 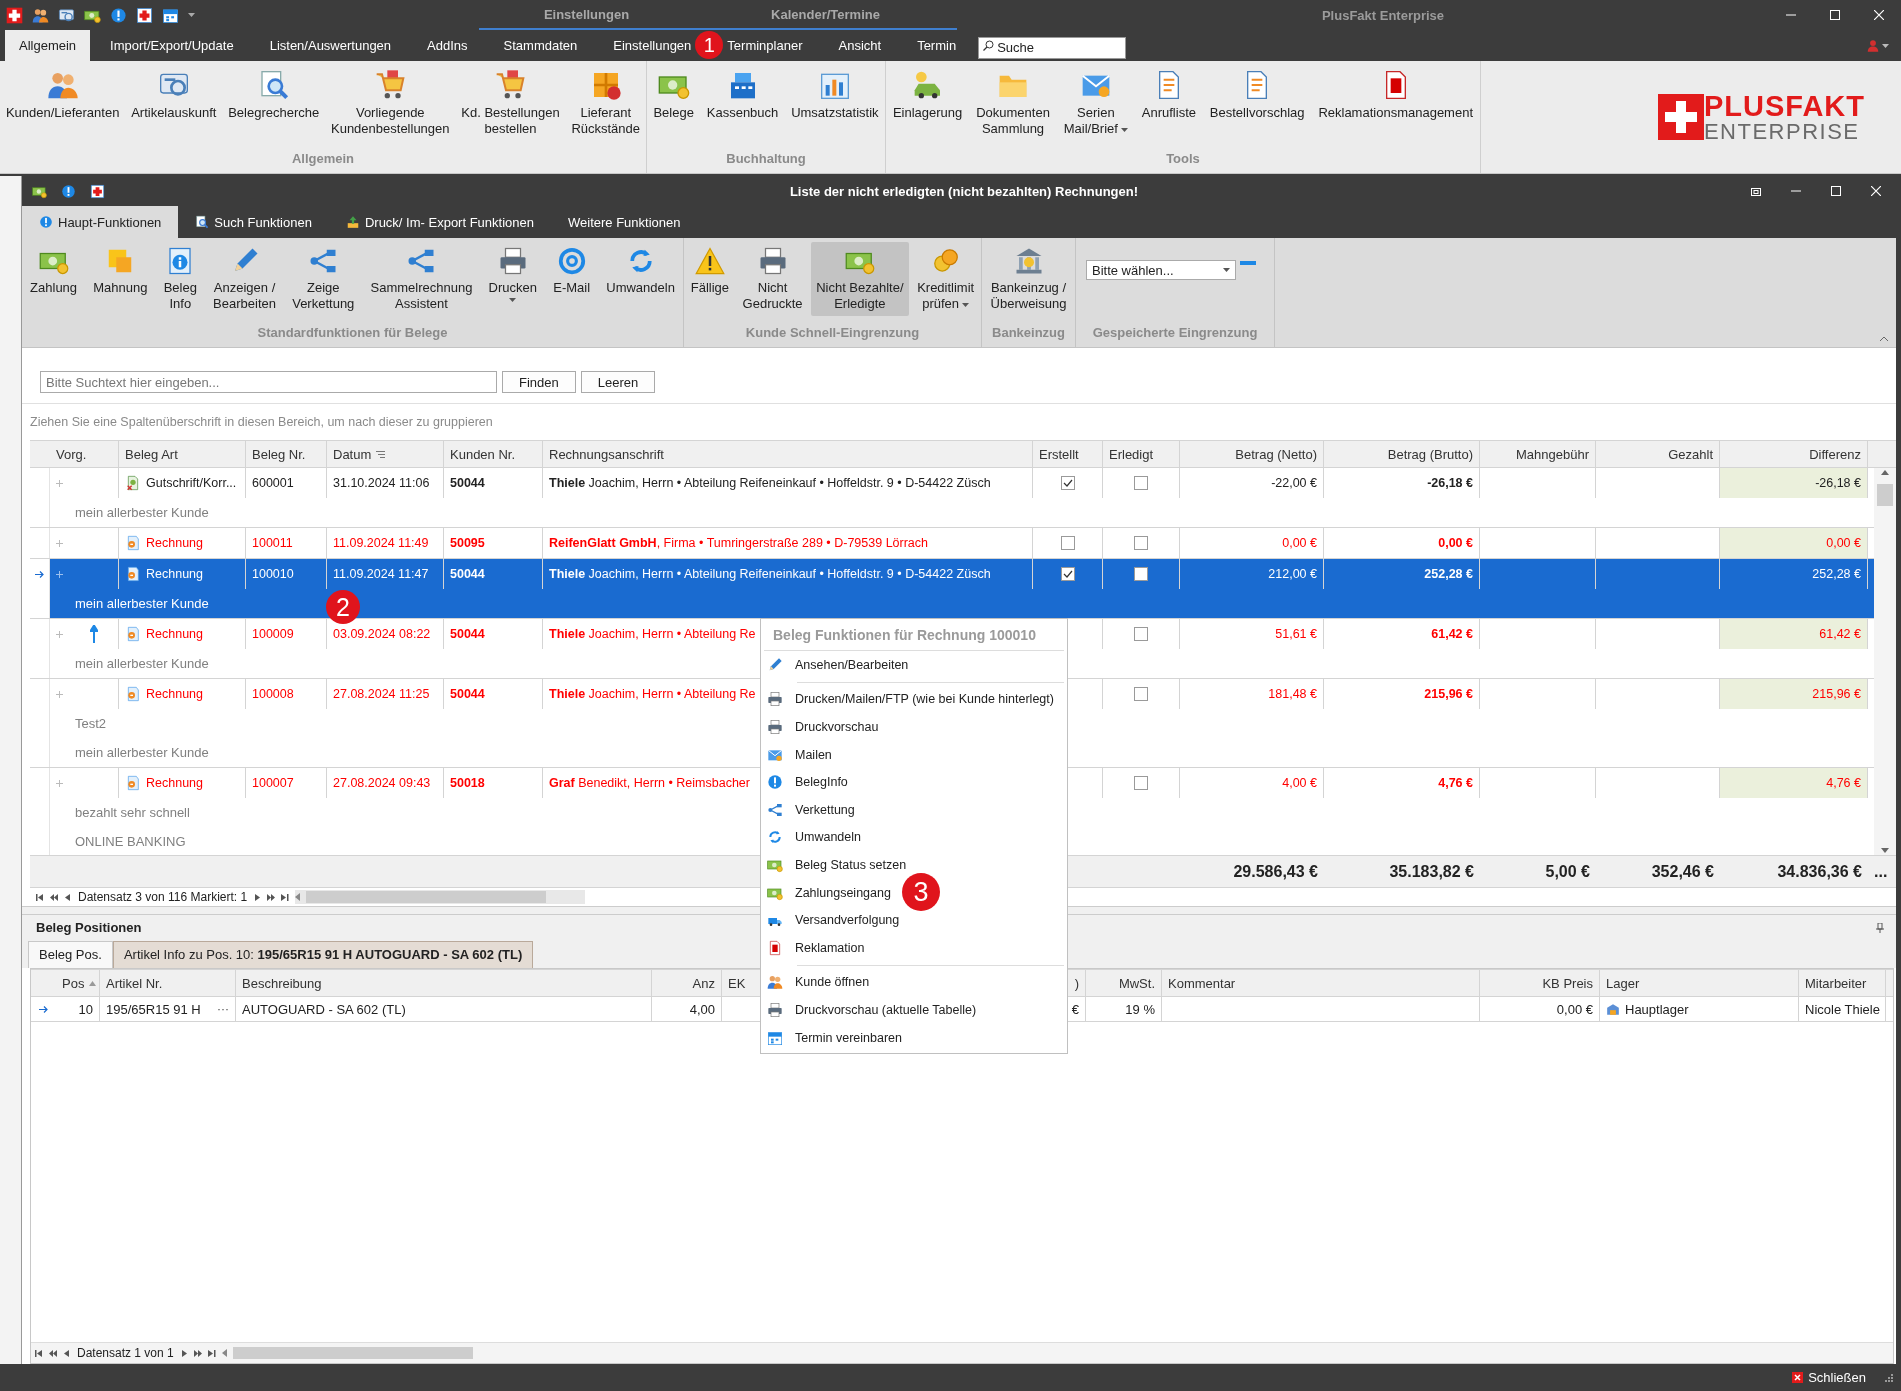 I want to click on ribbon-button: Artikelauskunft, so click(x=174, y=95).